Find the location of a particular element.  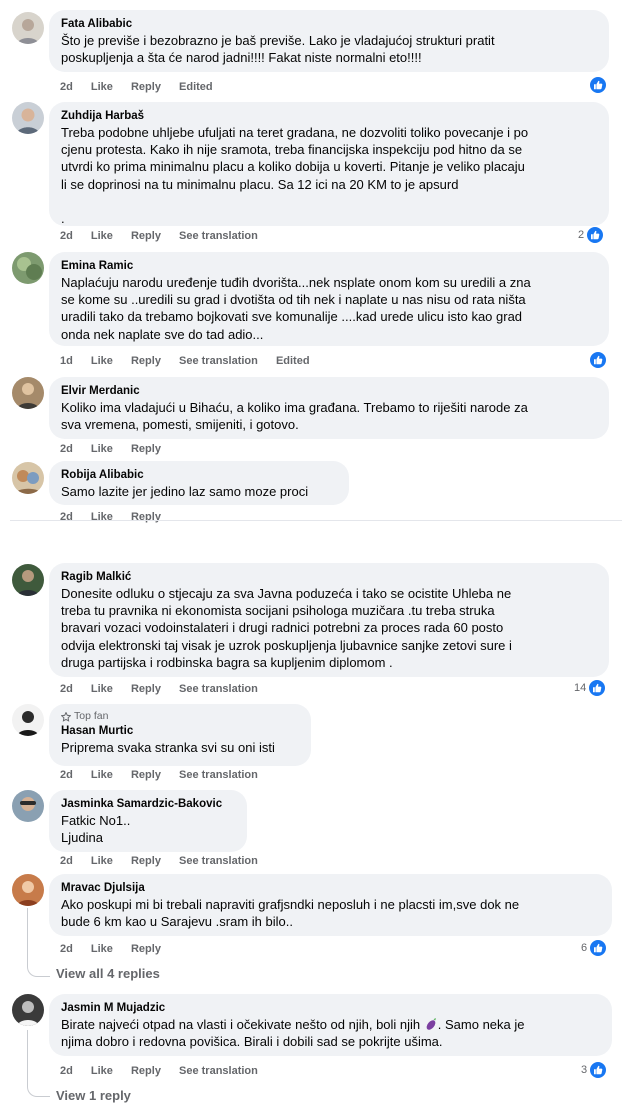

reaction-number: 14 is located at coordinates (580, 688).